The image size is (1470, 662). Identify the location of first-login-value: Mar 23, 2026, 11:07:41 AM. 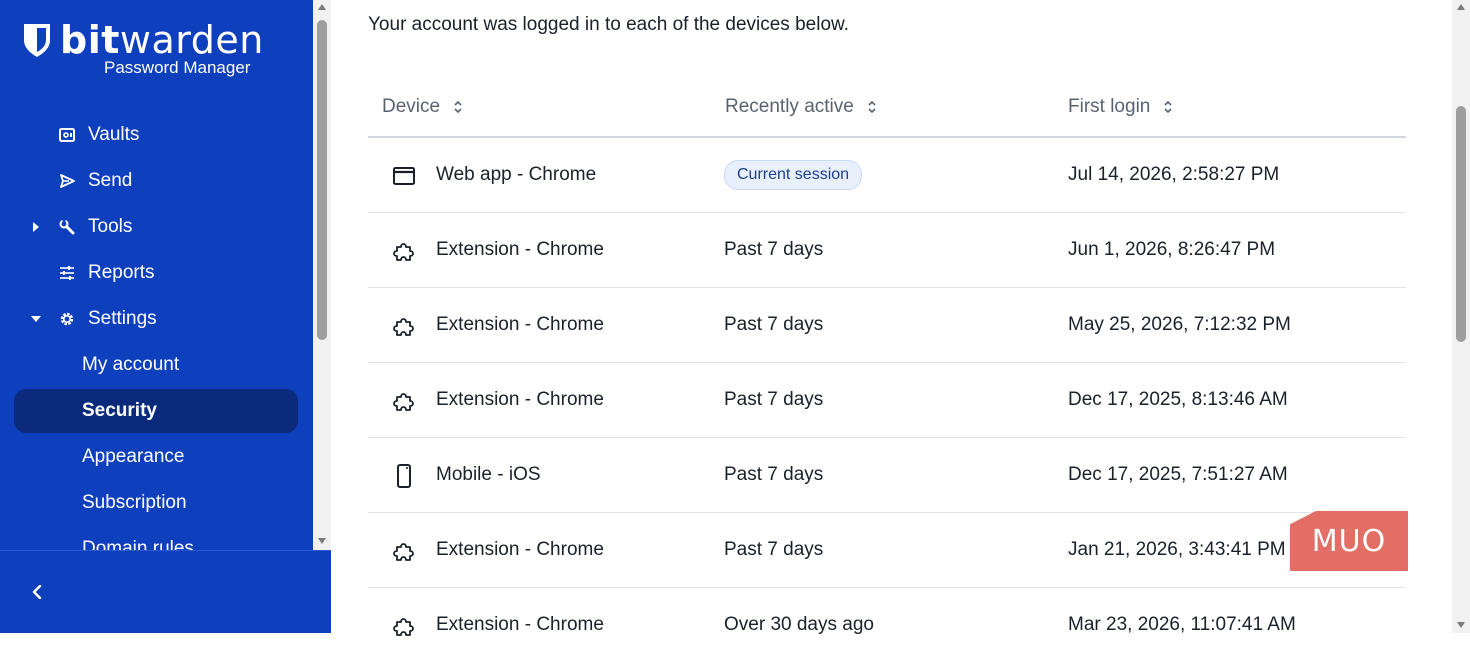
(1182, 624).